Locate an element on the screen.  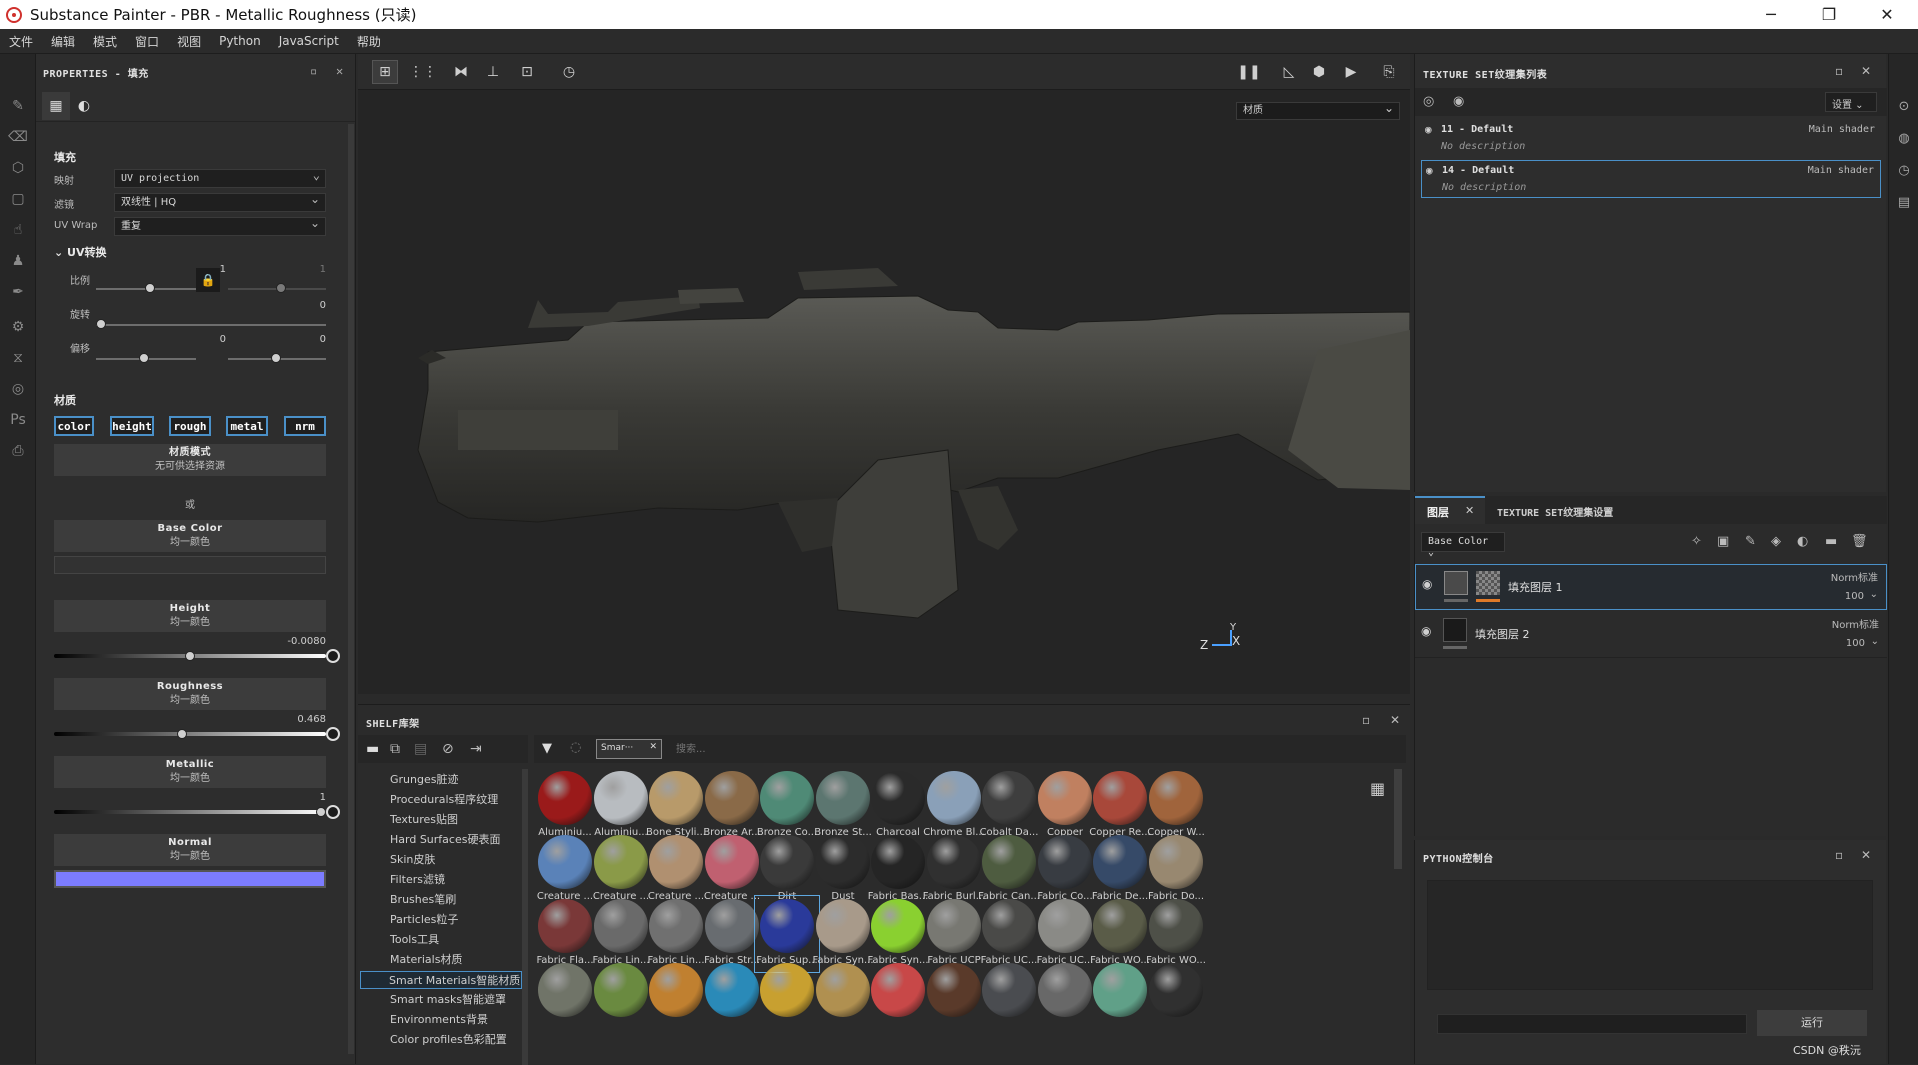
rotation-slider is located at coordinates (211, 325).